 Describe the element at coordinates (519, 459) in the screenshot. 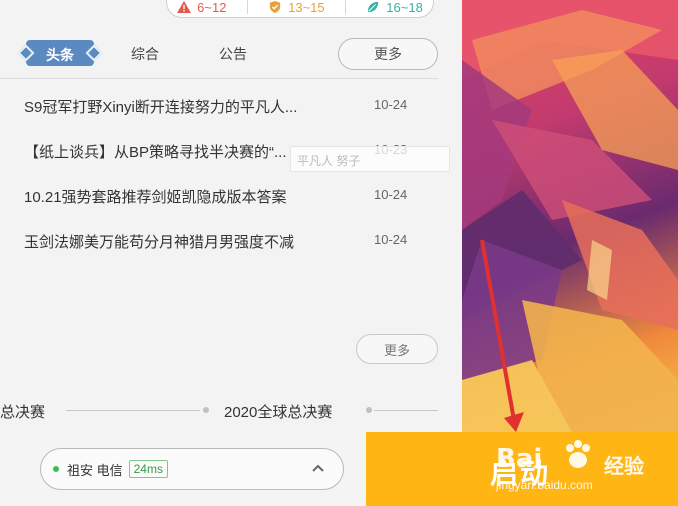

I see `watermark-logo: Bai` at that location.